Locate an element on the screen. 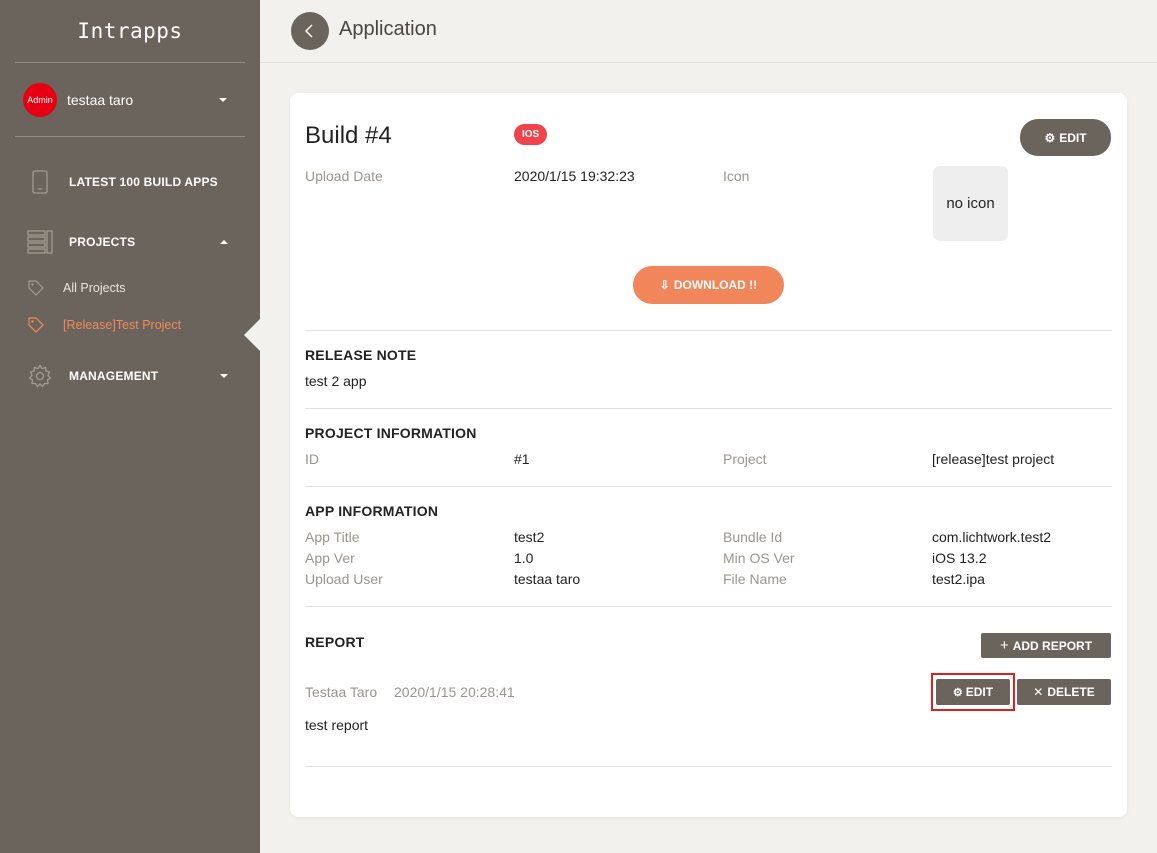  nav-item-management: MANAGEMENT is located at coordinates (131, 376).